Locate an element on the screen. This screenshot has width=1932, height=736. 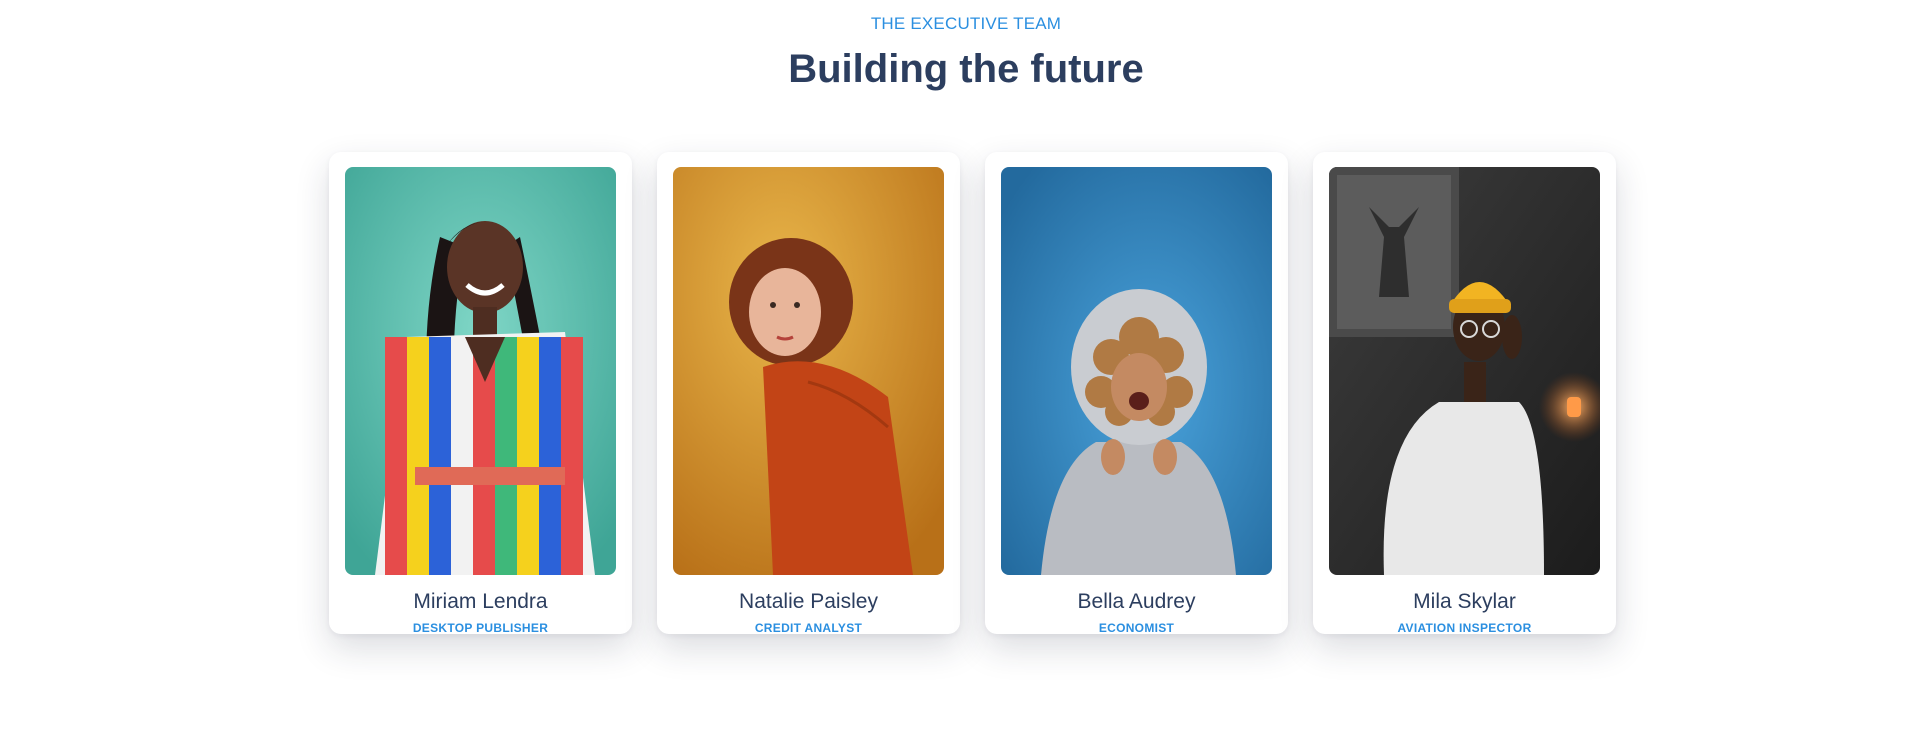
section-eyebrow: THE EXECUTIVE TEAM is located at coordinates (966, 23).